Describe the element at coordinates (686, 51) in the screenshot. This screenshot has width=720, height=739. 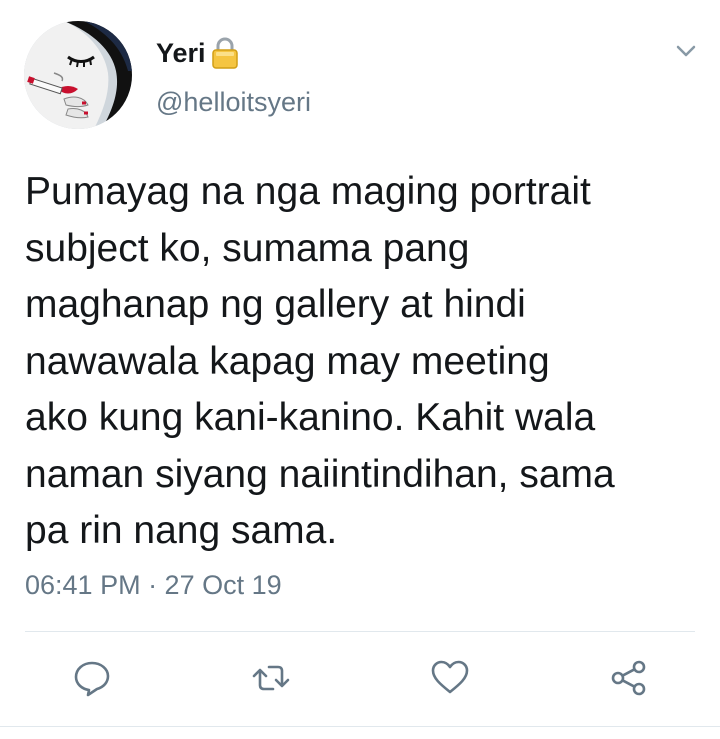
I see `chevron-down-icon` at that location.